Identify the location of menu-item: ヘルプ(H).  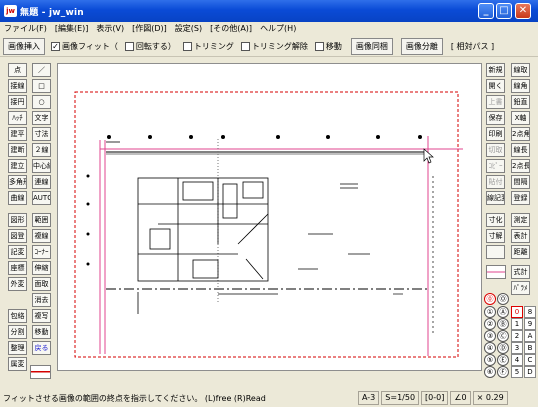
(278, 28).